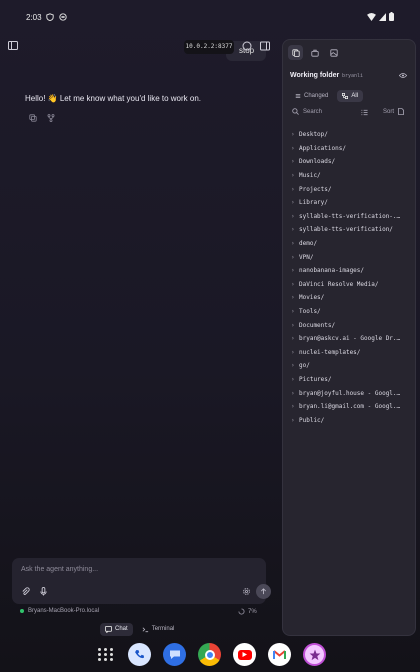  Describe the element at coordinates (312, 112) in the screenshot. I see `search-input: Search` at that location.